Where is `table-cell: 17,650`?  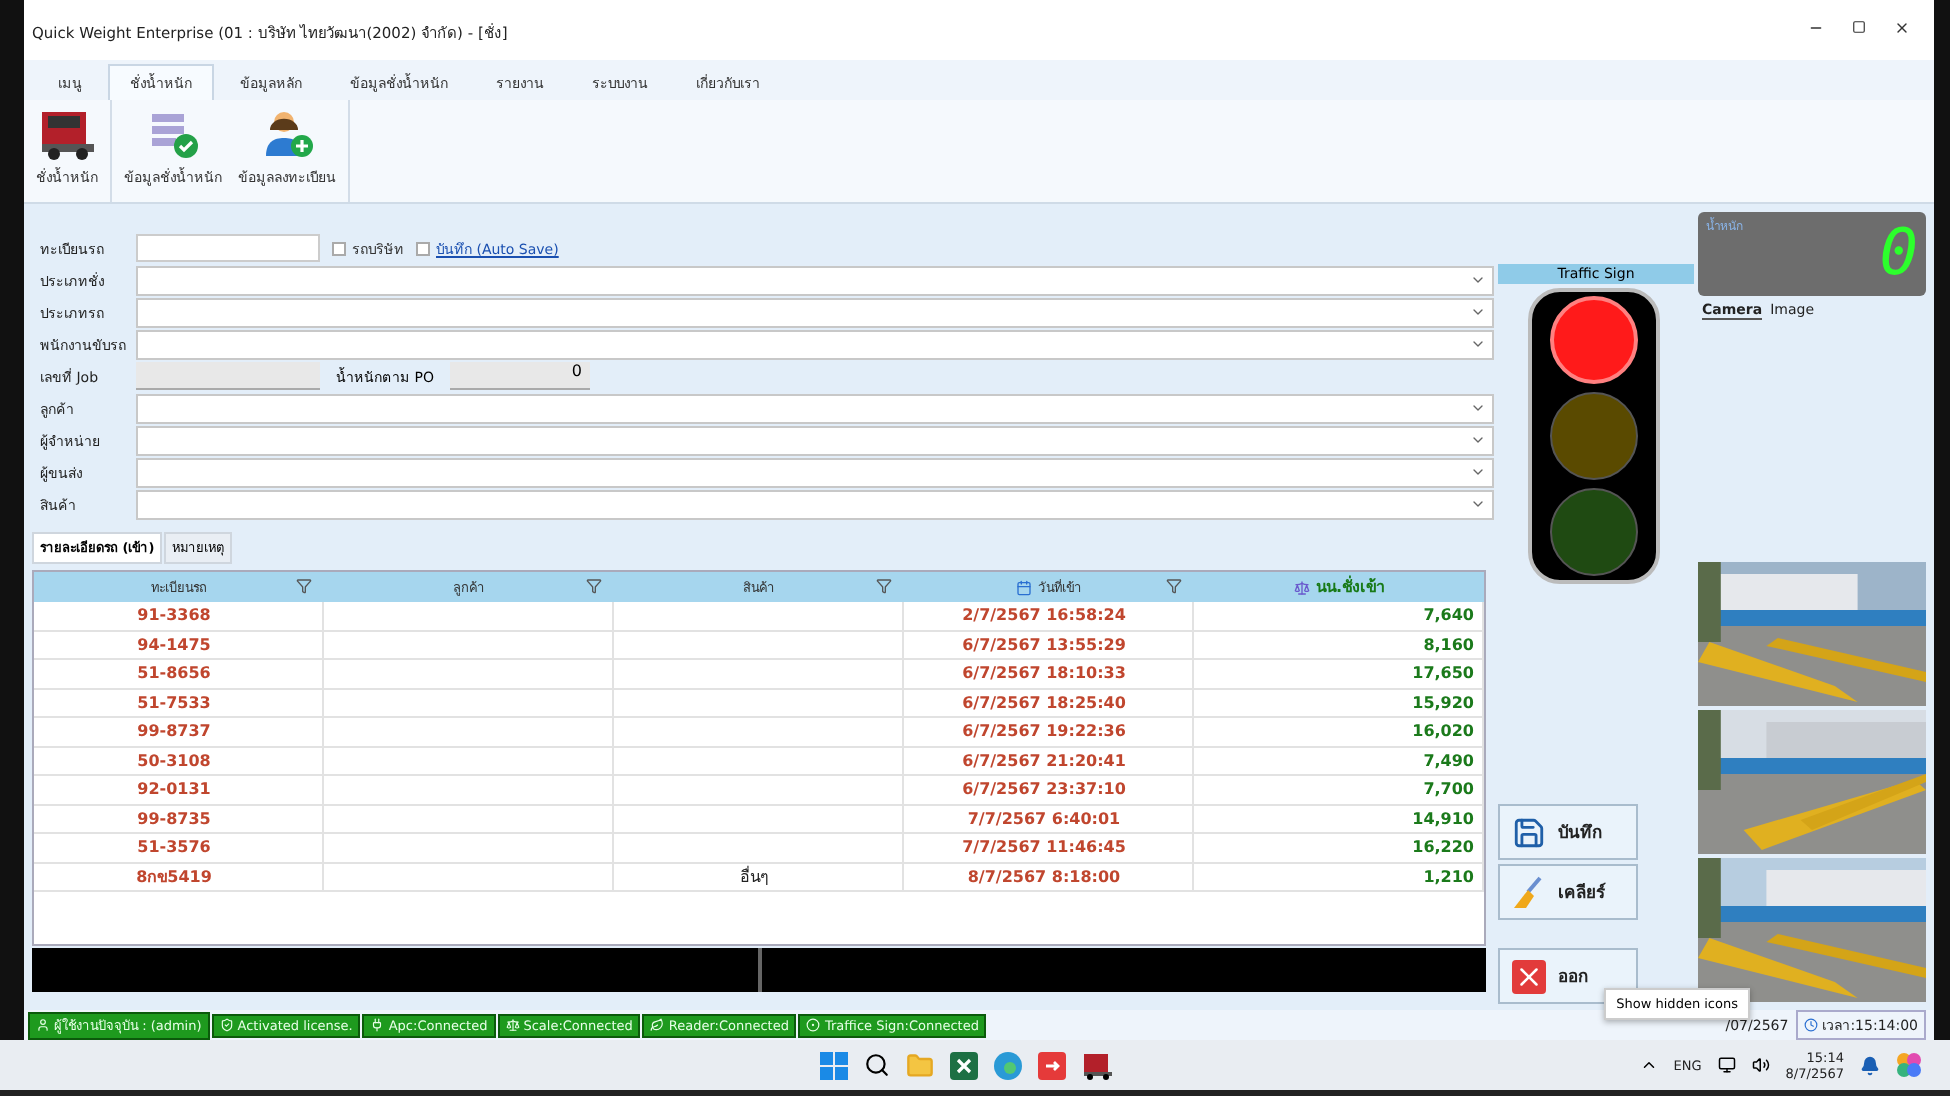 table-cell: 17,650 is located at coordinates (1443, 673).